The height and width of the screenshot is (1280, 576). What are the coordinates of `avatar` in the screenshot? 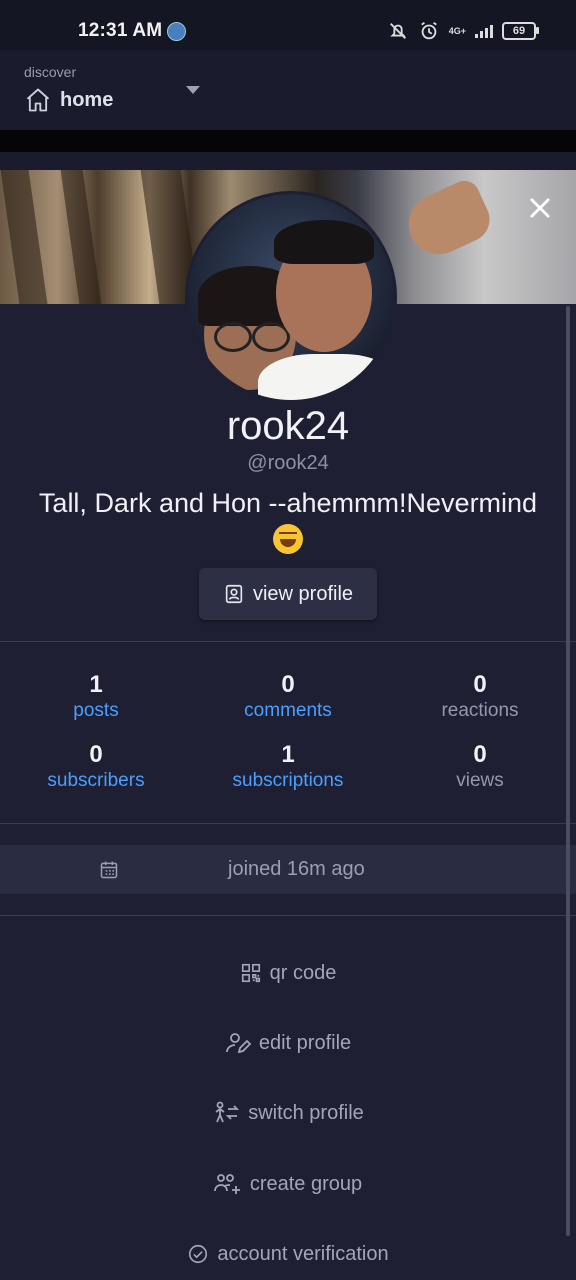 It's located at (291, 297).